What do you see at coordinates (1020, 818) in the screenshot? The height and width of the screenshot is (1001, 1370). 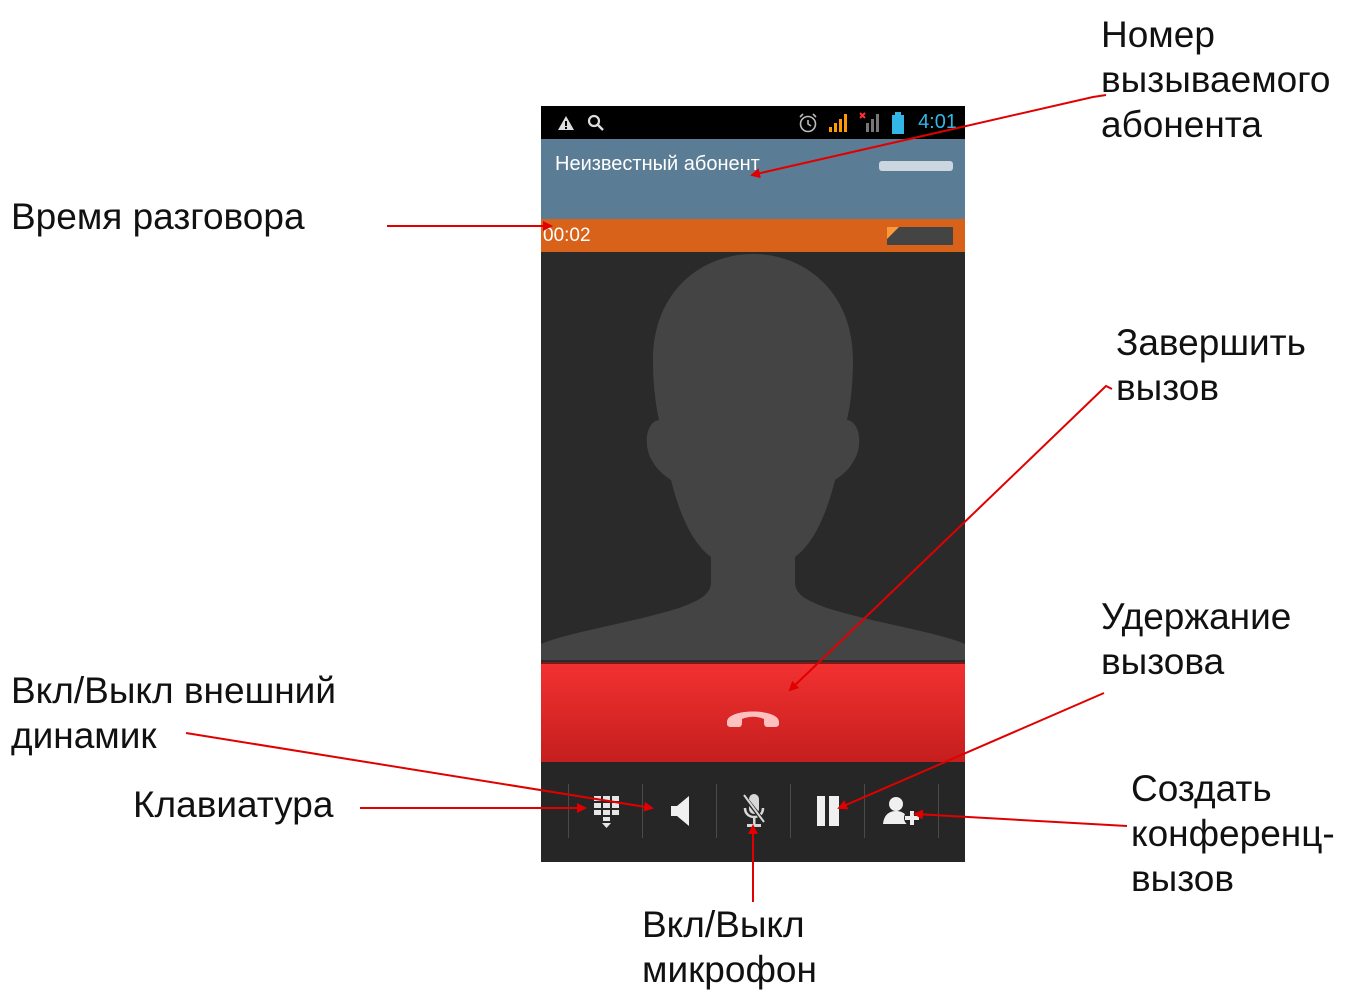 I see `arrow-conference` at bounding box center [1020, 818].